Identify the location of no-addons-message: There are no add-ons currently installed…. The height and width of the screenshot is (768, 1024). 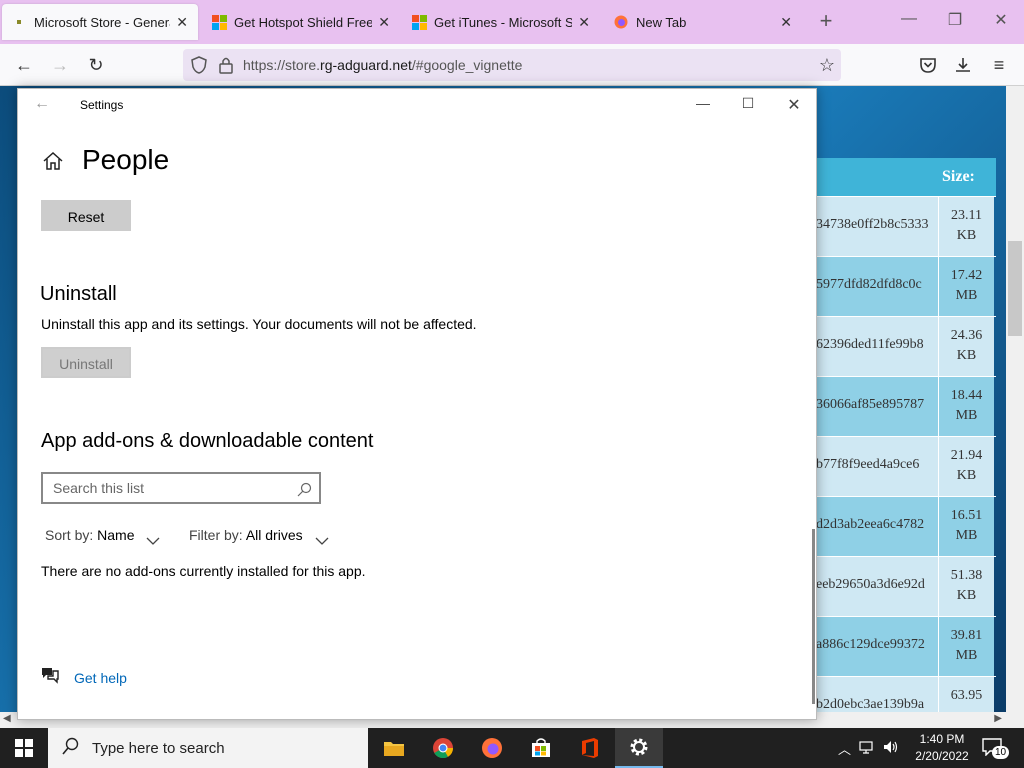
(203, 571).